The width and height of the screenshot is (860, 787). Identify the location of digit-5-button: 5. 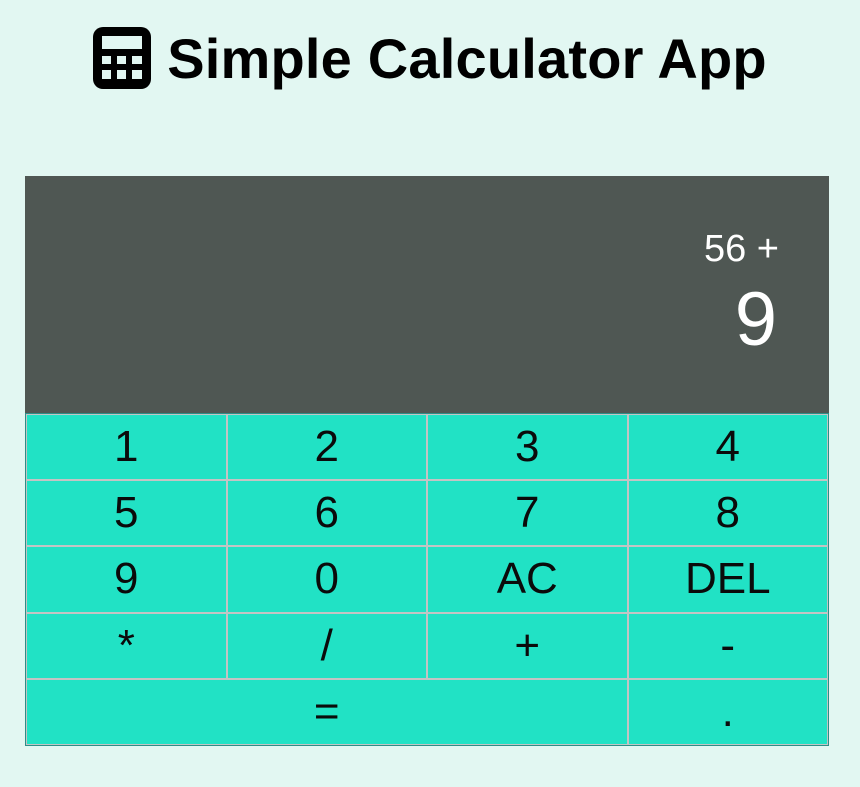
(126, 513).